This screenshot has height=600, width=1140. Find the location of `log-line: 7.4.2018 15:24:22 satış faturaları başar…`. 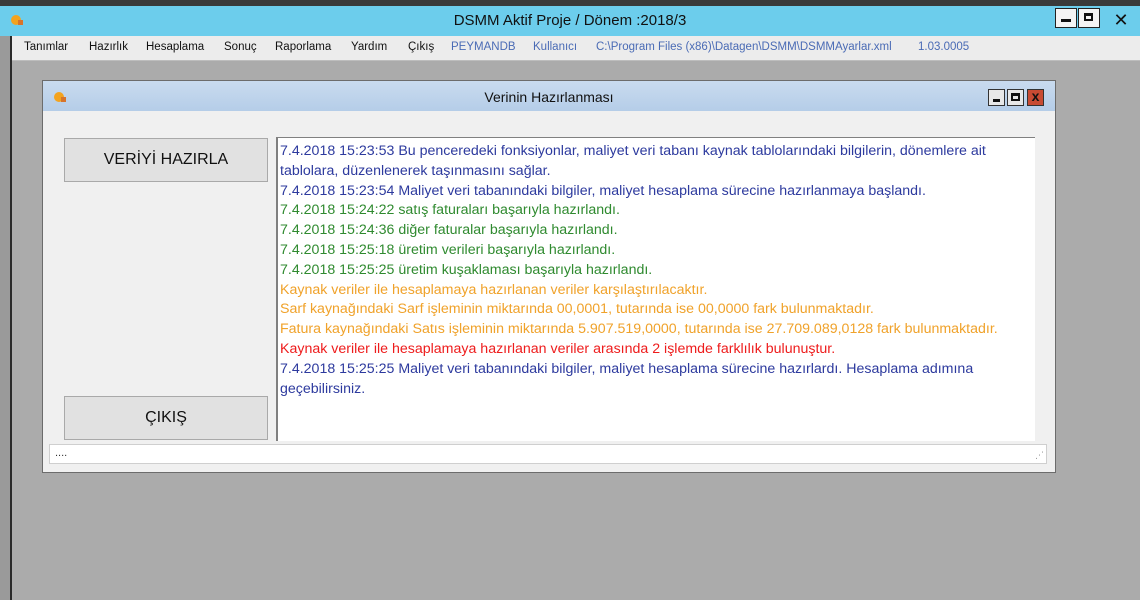

log-line: 7.4.2018 15:24:22 satış faturaları başar… is located at coordinates (450, 210).